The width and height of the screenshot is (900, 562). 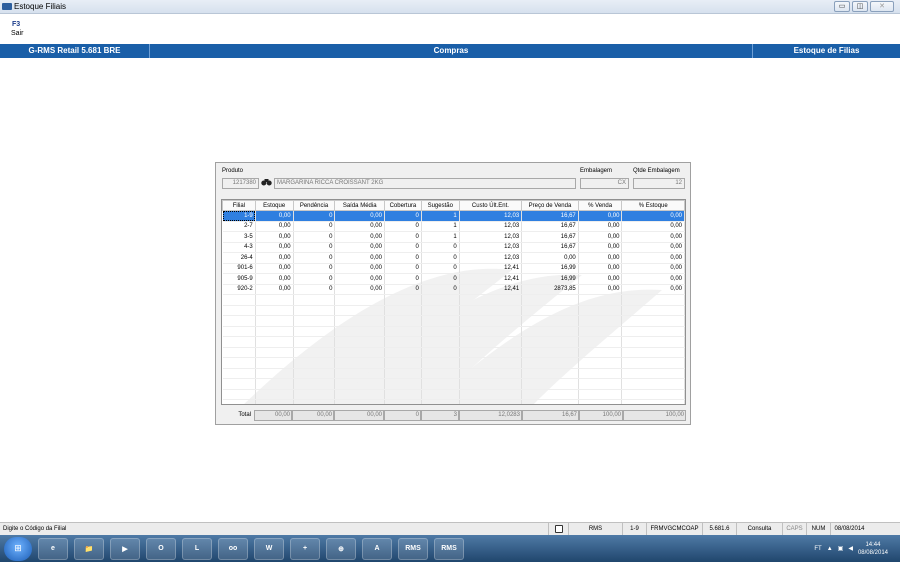 I want to click on rms-taskbar-button-2: RMS, so click(x=449, y=548).